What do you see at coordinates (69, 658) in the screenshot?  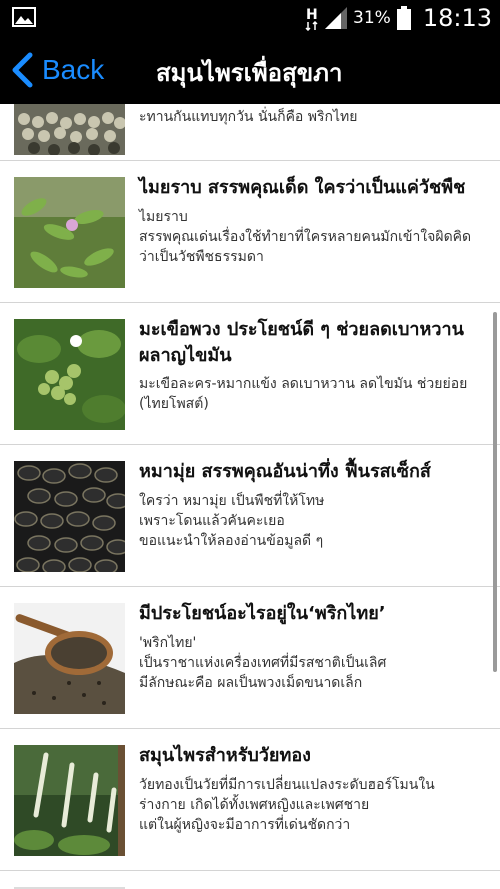 I see `ground-pepper-spoon-thumbnail` at bounding box center [69, 658].